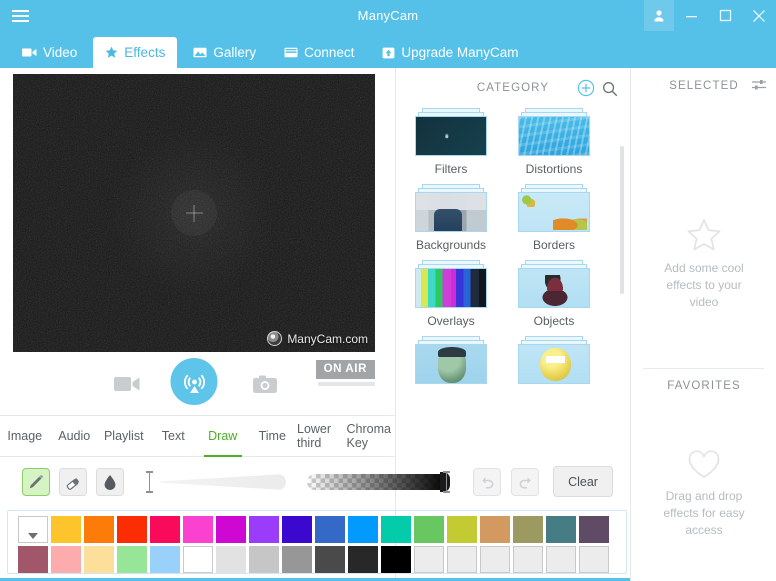 The height and width of the screenshot is (581, 776). Describe the element at coordinates (36, 482) in the screenshot. I see `pencil-tool-button` at that location.